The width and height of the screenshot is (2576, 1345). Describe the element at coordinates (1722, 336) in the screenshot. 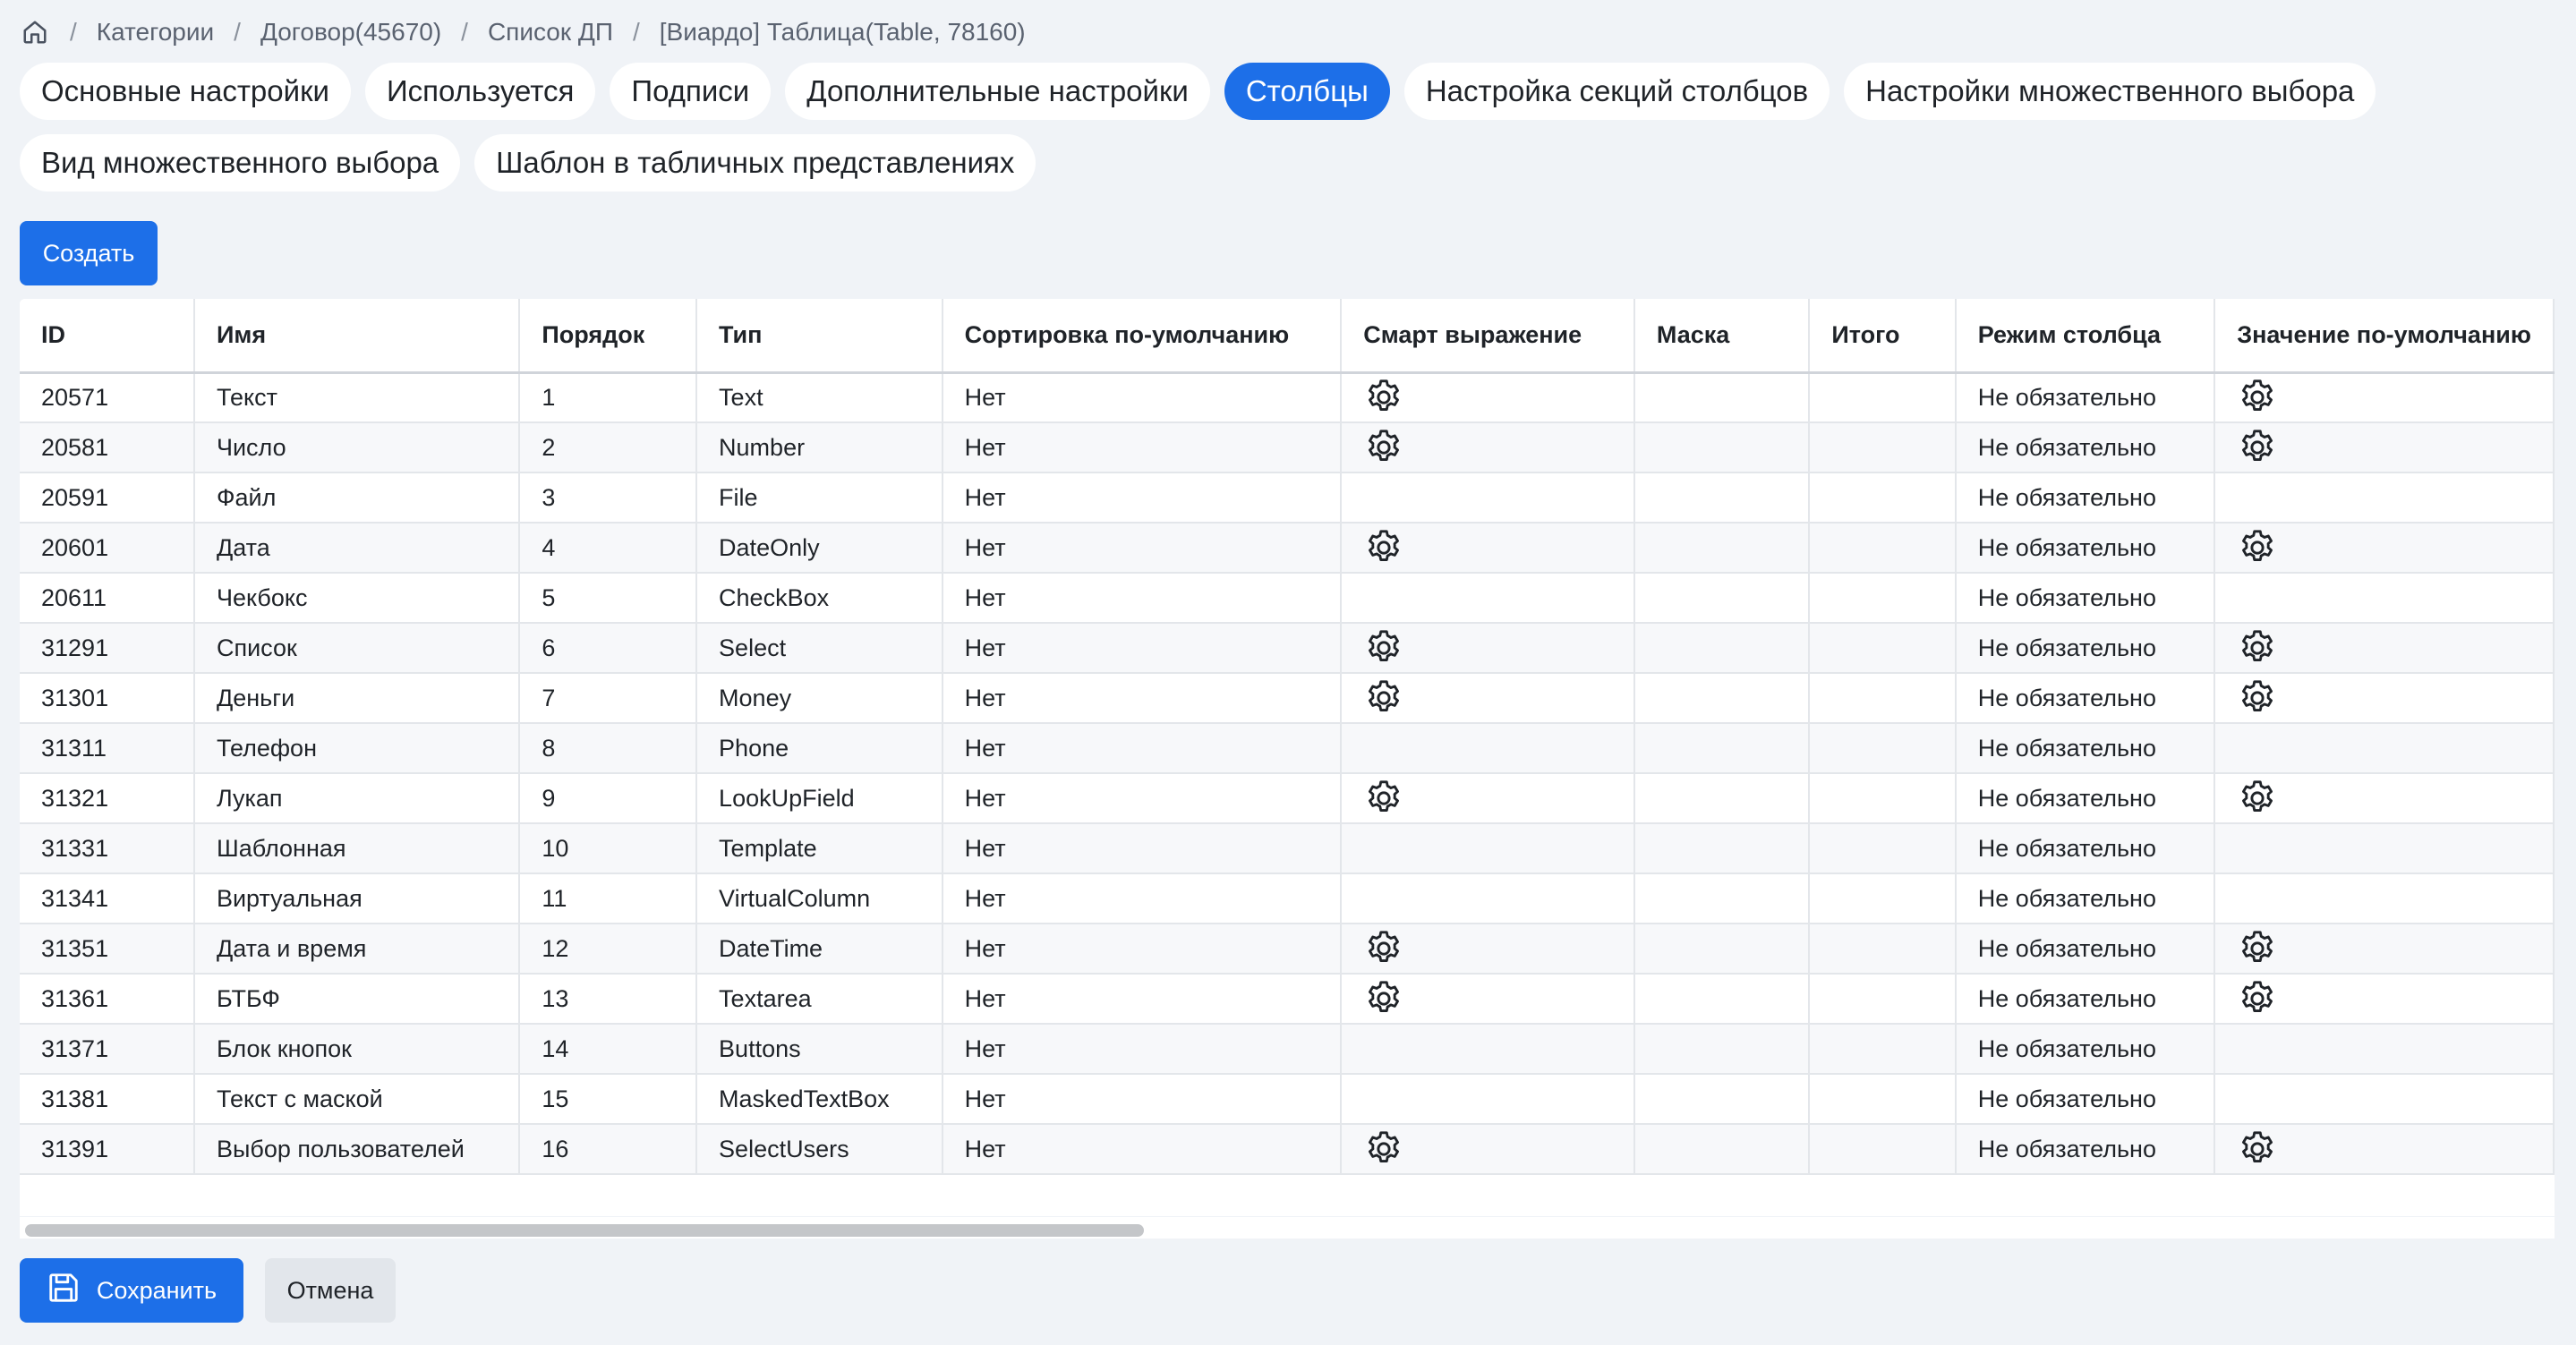

I see `column-header-mask: Маска` at that location.